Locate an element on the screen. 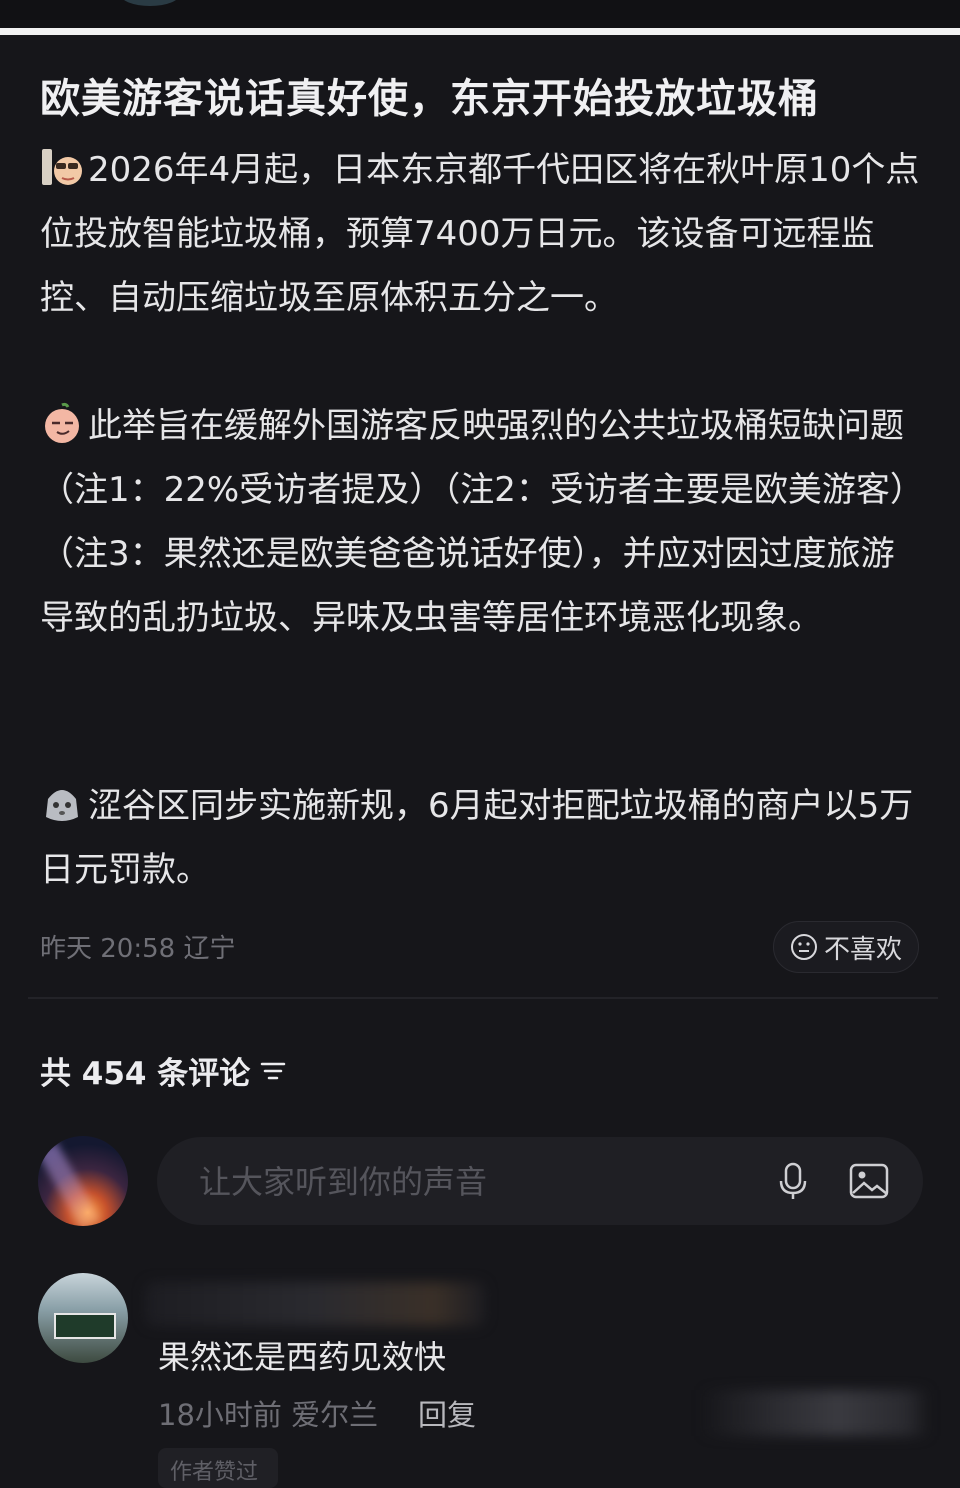 This screenshot has height=1488, width=960. current-user-avatar is located at coordinates (83, 1181).